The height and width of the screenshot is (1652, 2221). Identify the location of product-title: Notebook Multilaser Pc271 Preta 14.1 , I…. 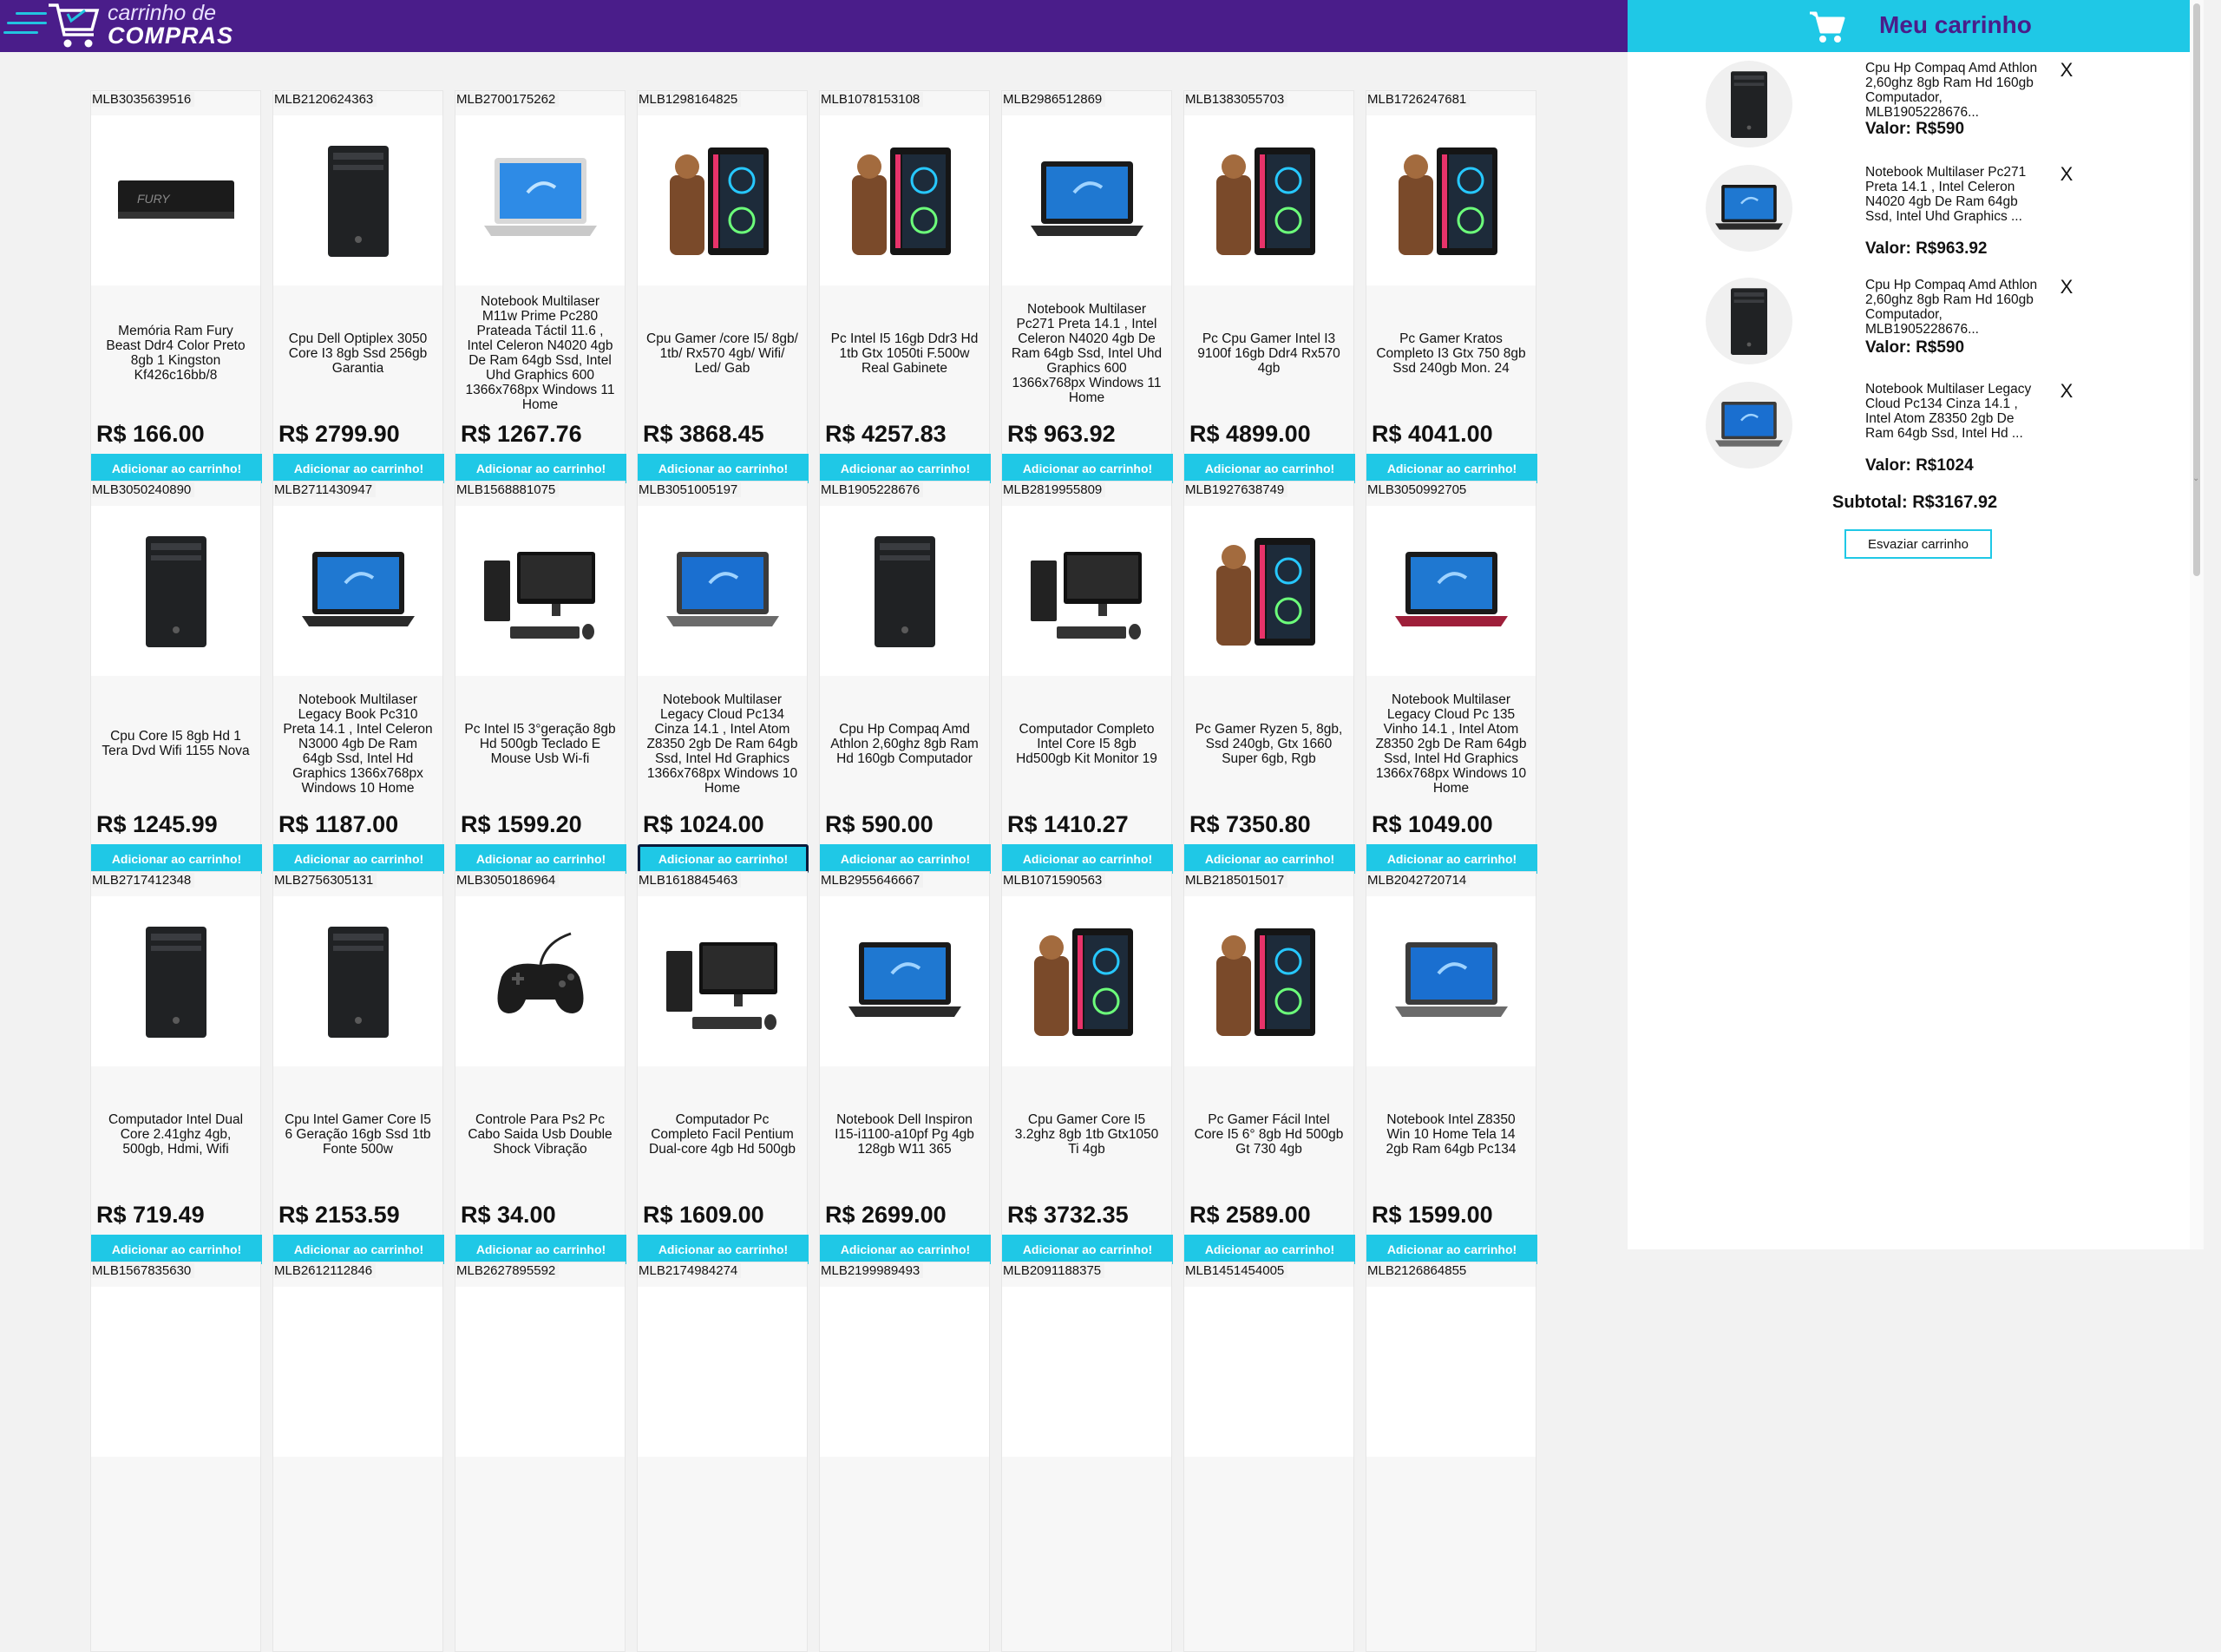
(1087, 353).